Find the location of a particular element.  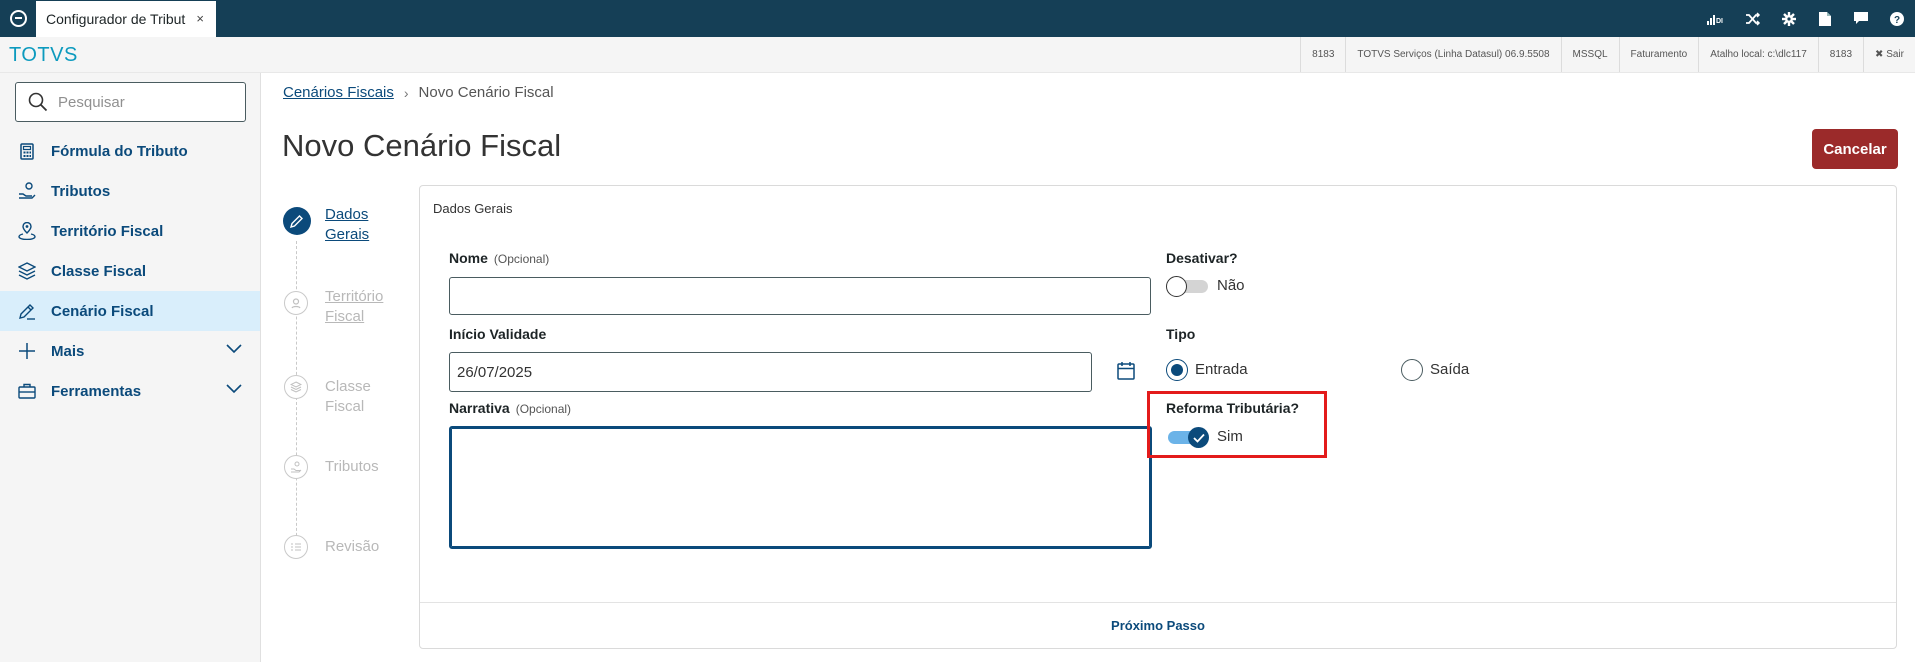

card-footer: Próximo Passo is located at coordinates (1158, 625).